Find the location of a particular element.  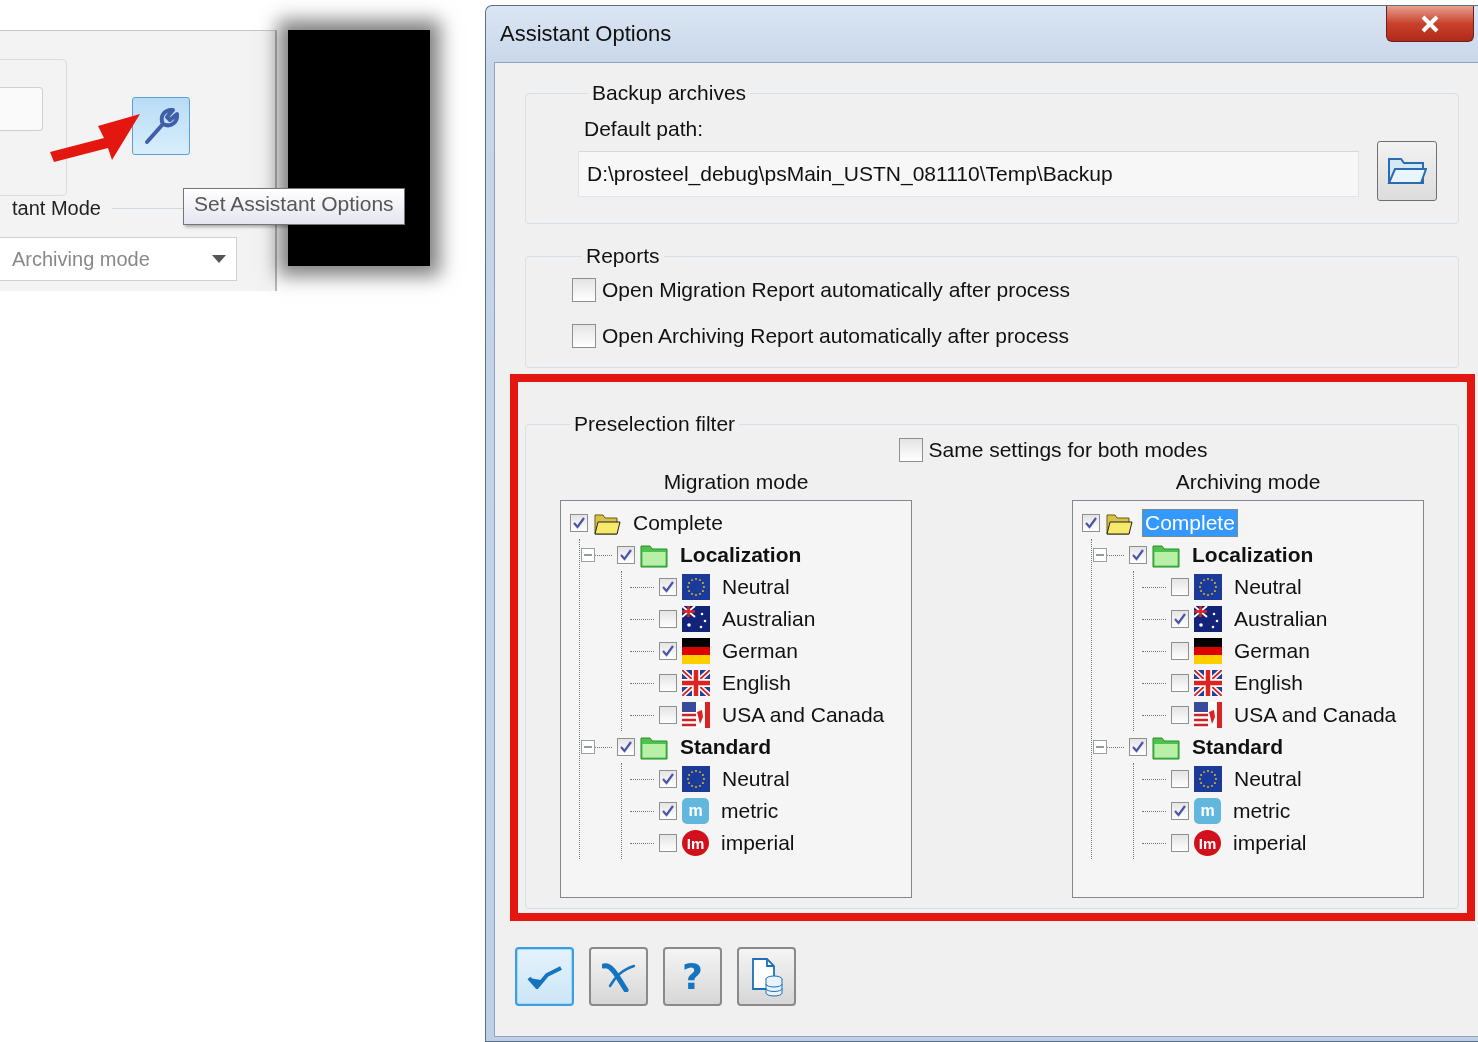

checkmark-icon is located at coordinates (544, 976).